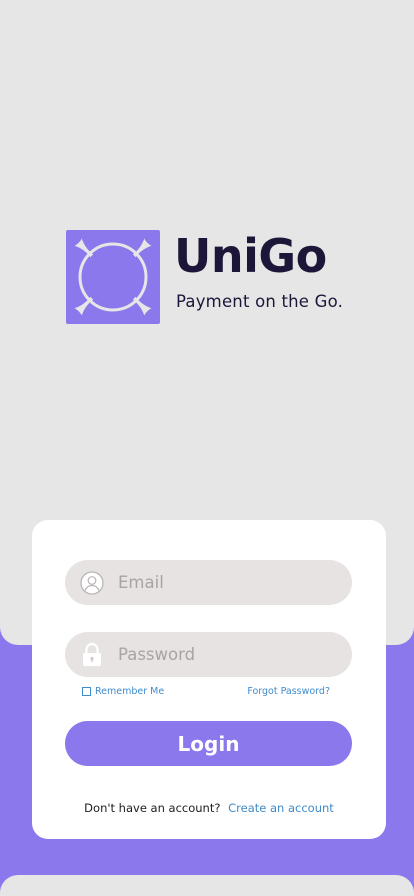 Image resolution: width=414 pixels, height=896 pixels. Describe the element at coordinates (260, 301) in the screenshot. I see `brand-tagline: Payment on the Go.` at that location.